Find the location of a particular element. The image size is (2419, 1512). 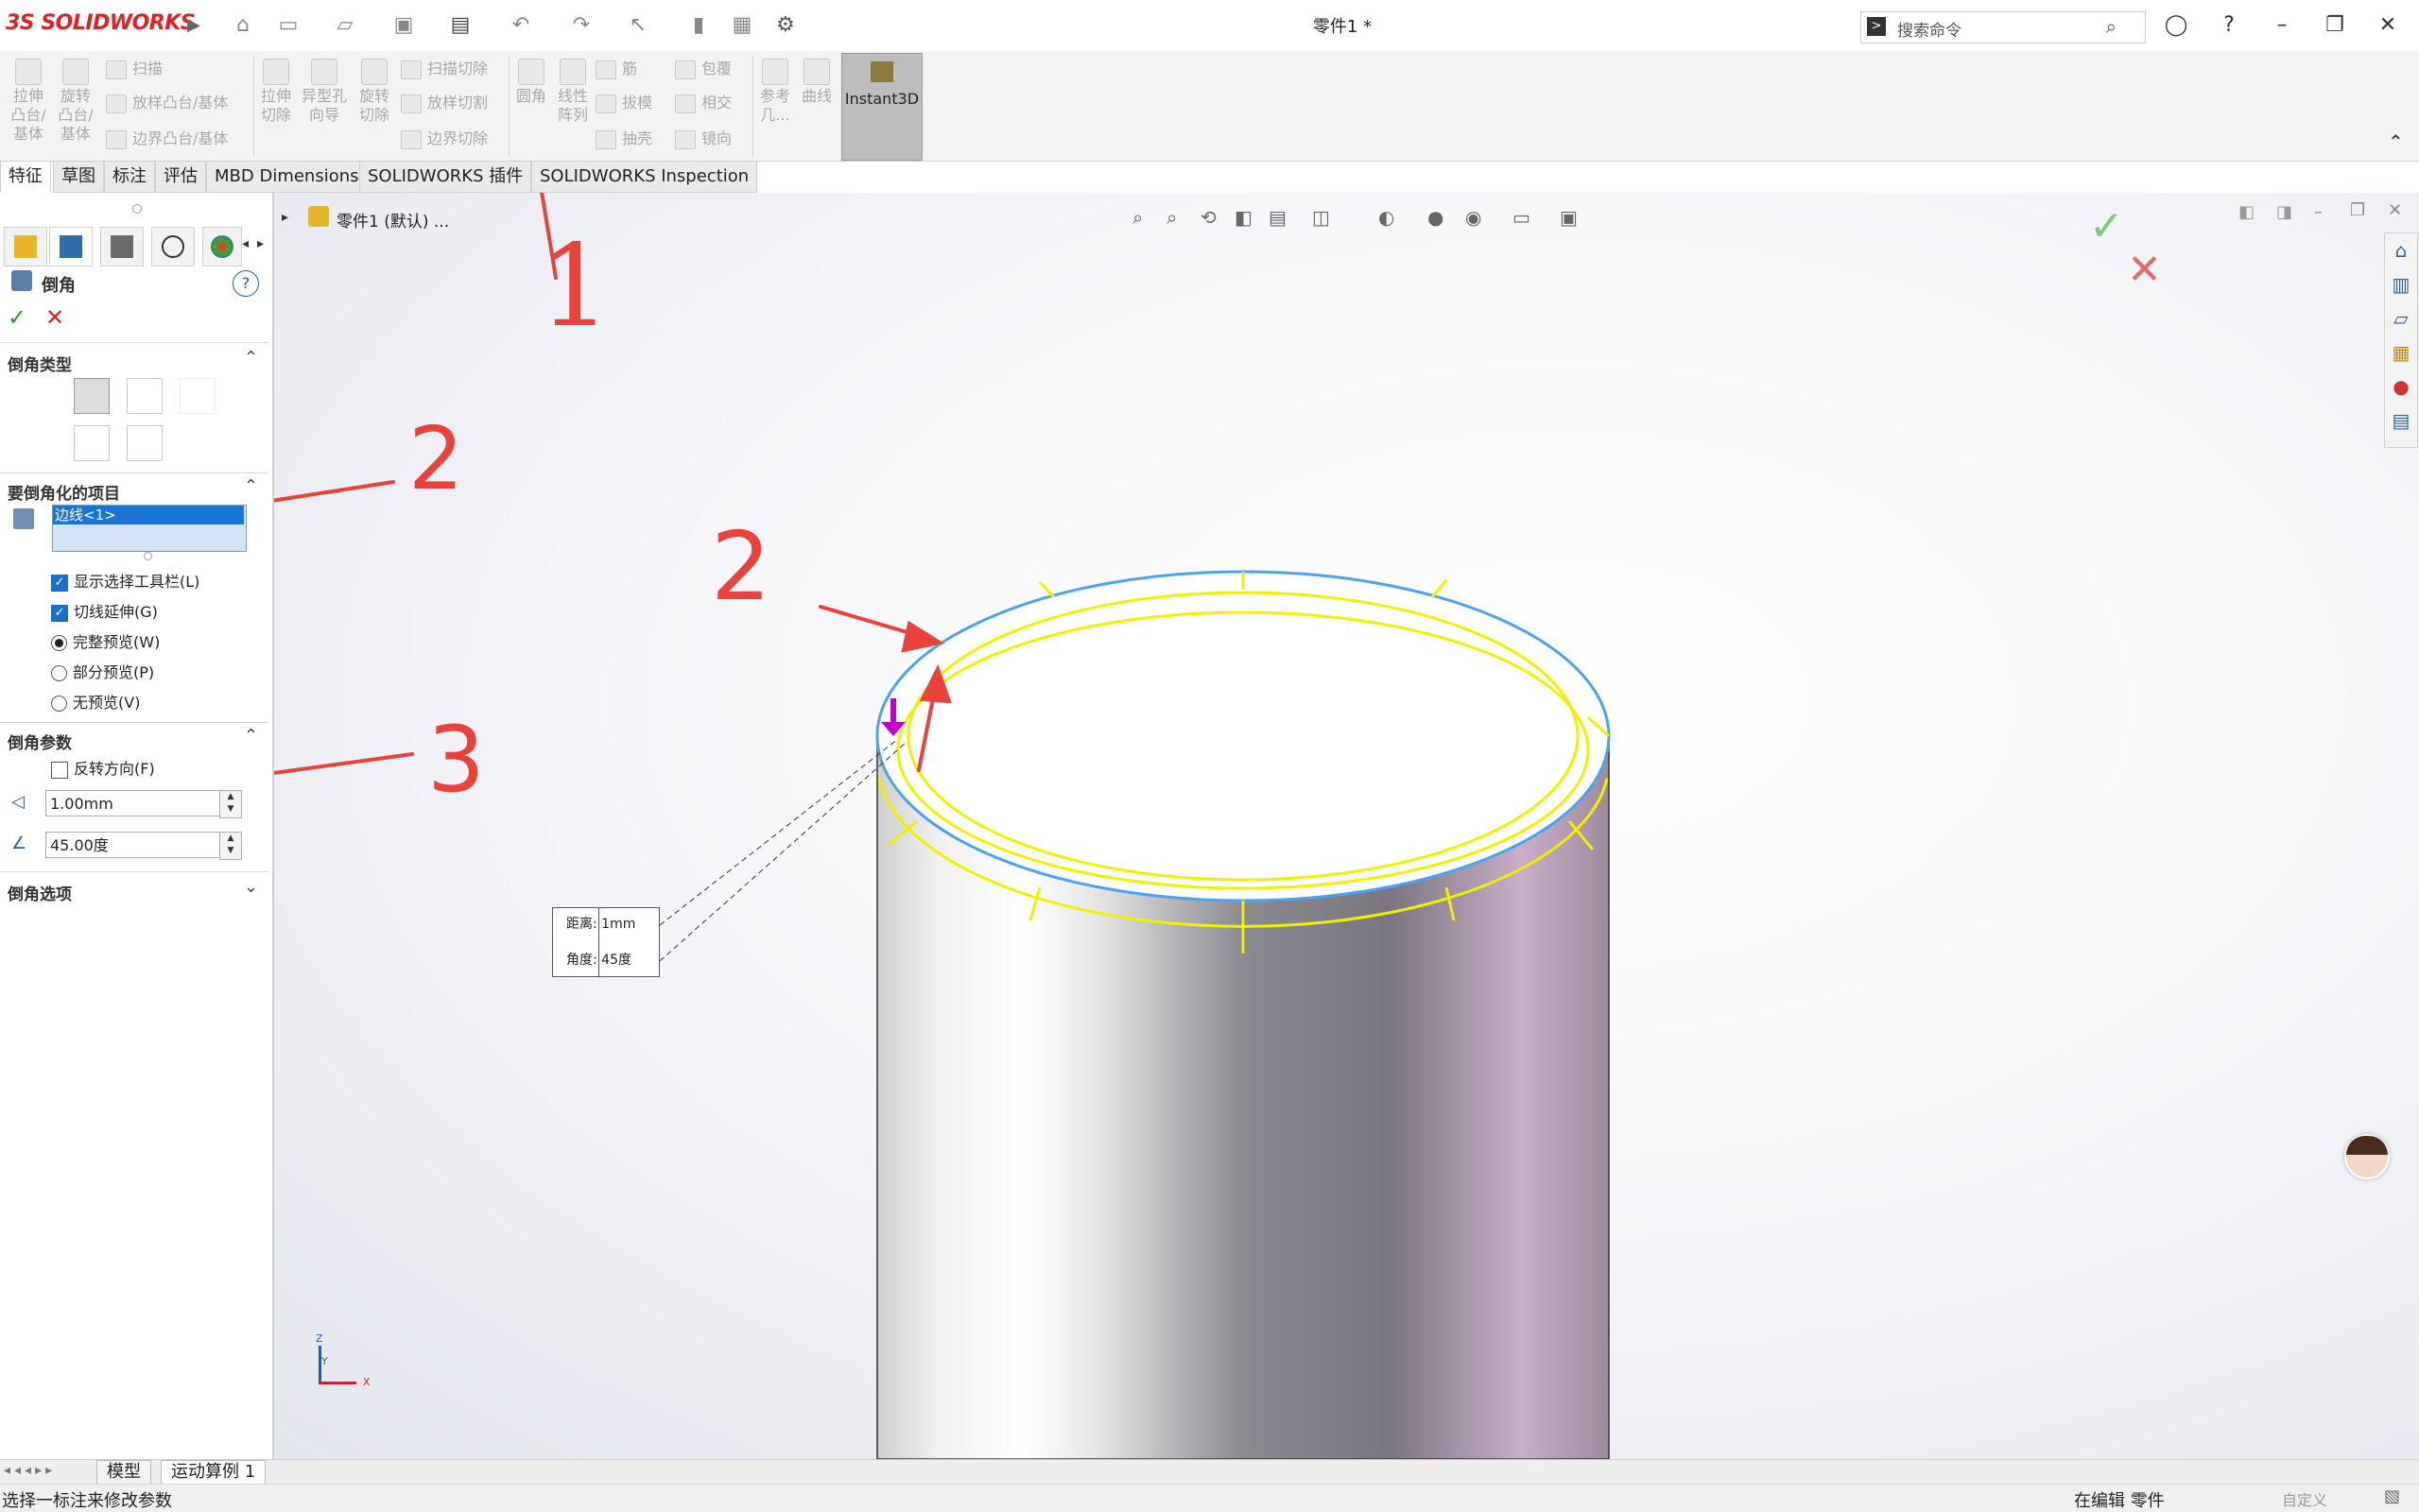

collapse-ribbon-icon: ⌃ is located at coordinates (2396, 141).